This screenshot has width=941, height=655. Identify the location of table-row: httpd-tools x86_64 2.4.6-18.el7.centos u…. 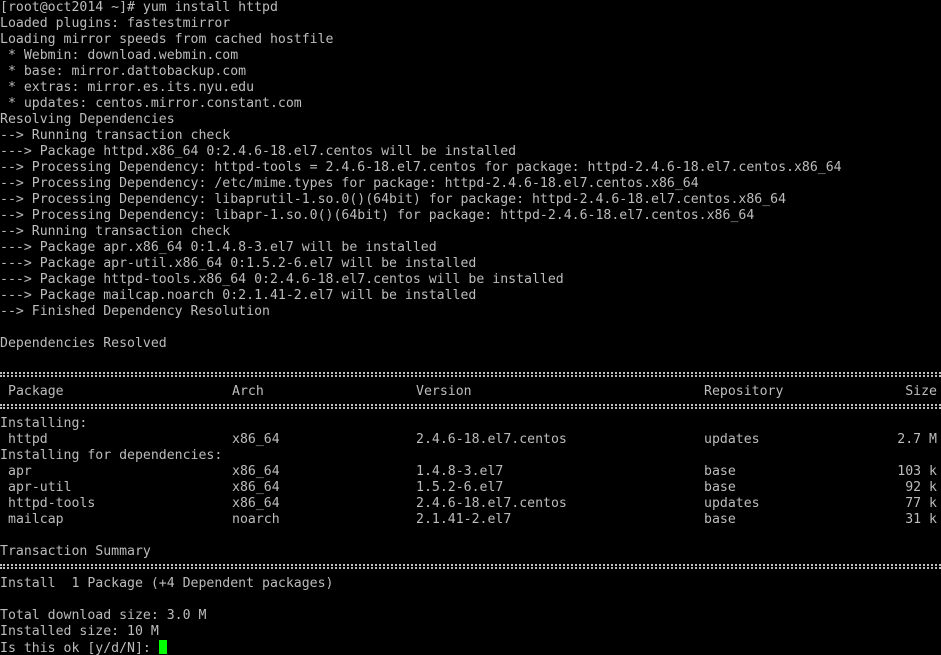
(470, 504).